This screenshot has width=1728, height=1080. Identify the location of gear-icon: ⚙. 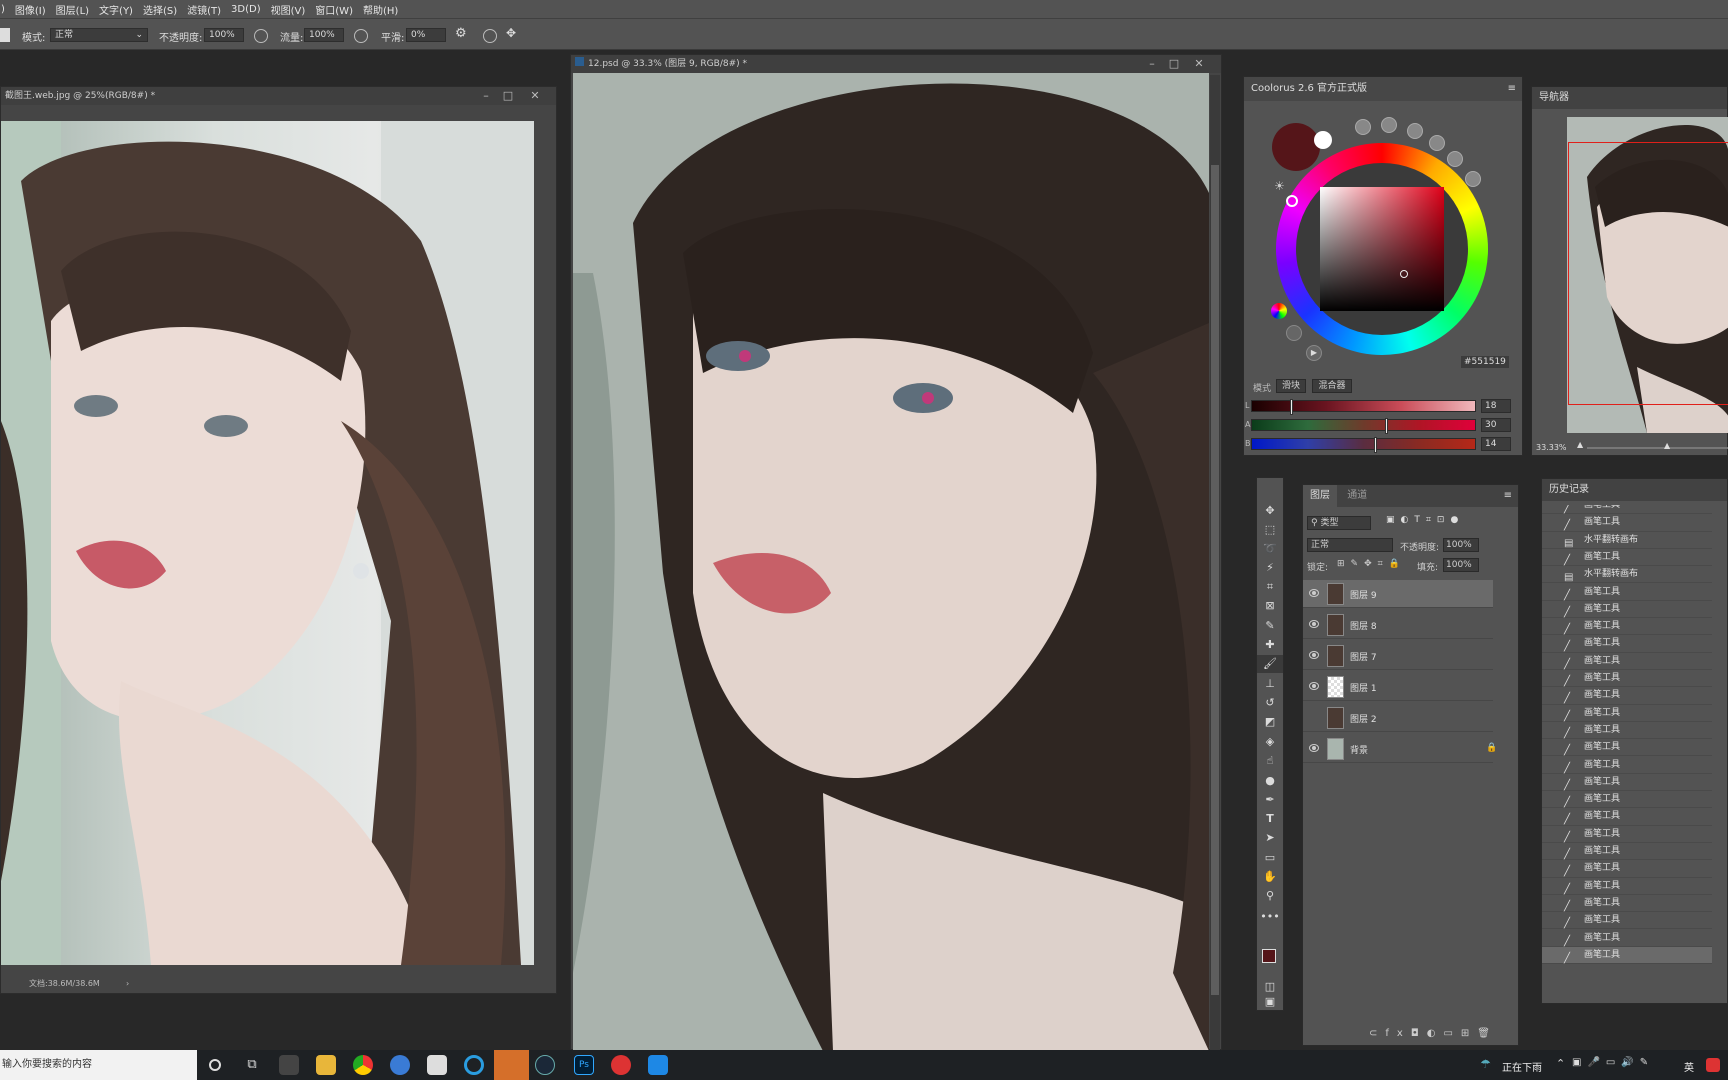
(461, 33).